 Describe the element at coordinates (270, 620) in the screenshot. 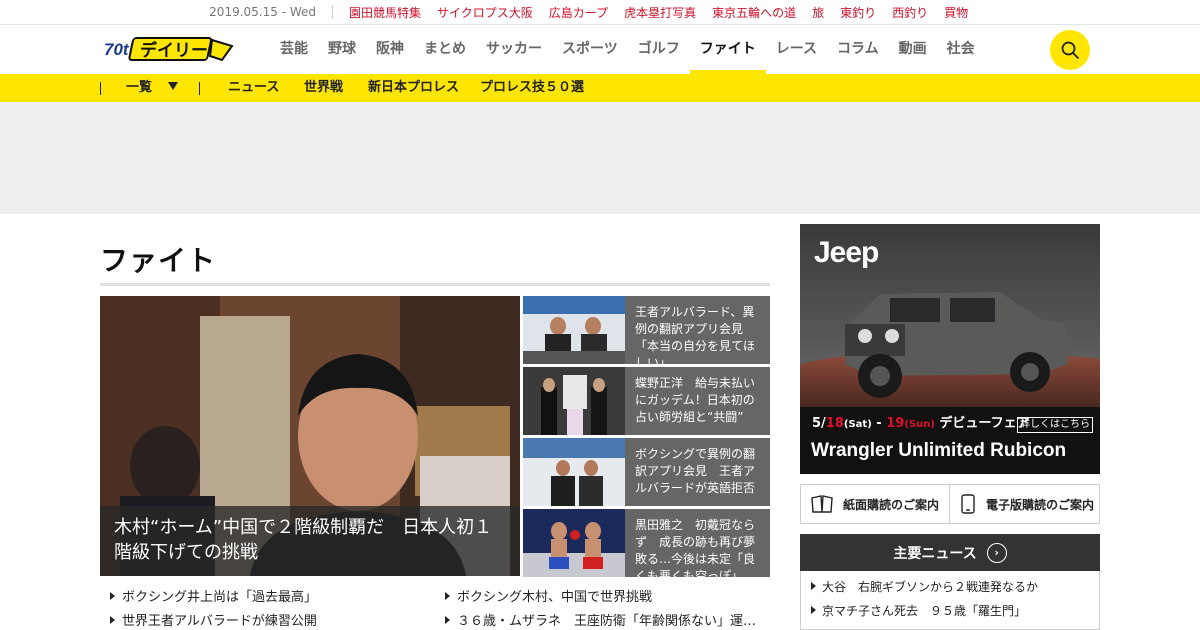

I see `list-item: 世界王者アルバラードが練習公開` at that location.